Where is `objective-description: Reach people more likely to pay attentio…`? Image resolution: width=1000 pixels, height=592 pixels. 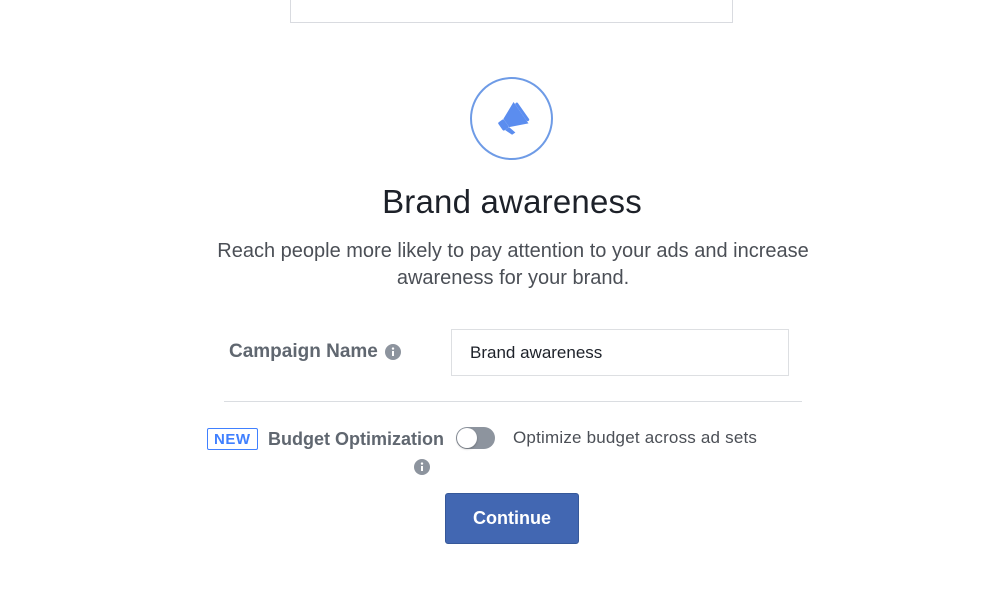
objective-description: Reach people more likely to pay attentio… is located at coordinates (513, 264).